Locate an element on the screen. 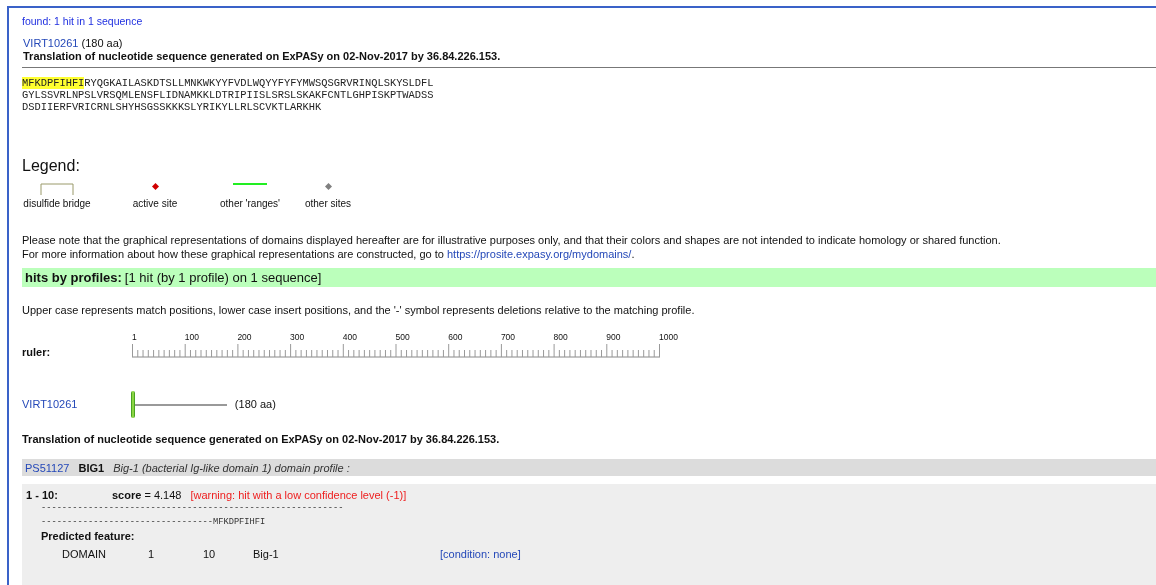 The image size is (1156, 585). score-value: = 4.148 is located at coordinates (163, 495).